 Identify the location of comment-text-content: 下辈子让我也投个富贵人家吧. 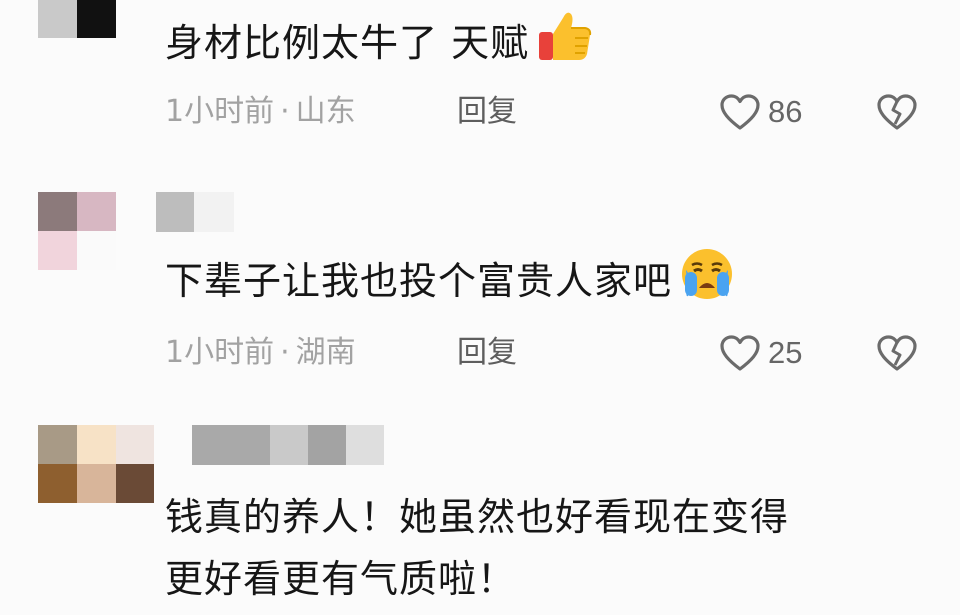
(419, 281).